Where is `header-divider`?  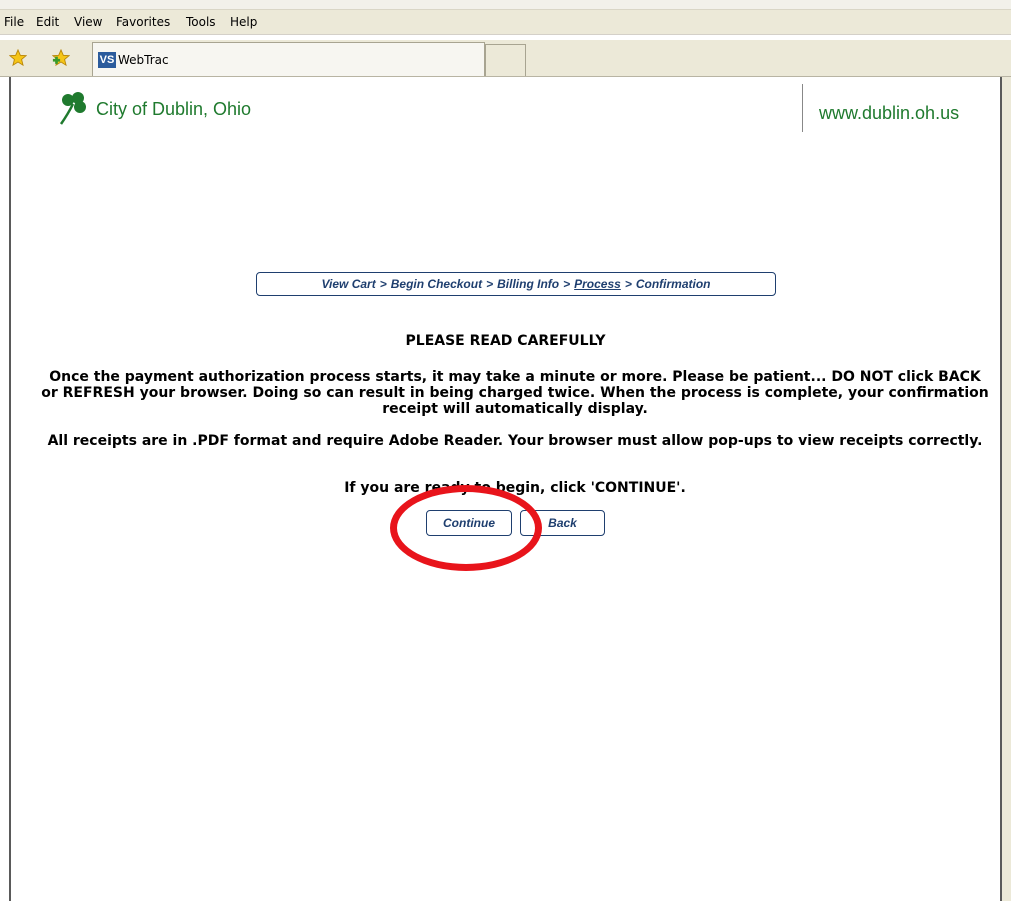
header-divider is located at coordinates (802, 108).